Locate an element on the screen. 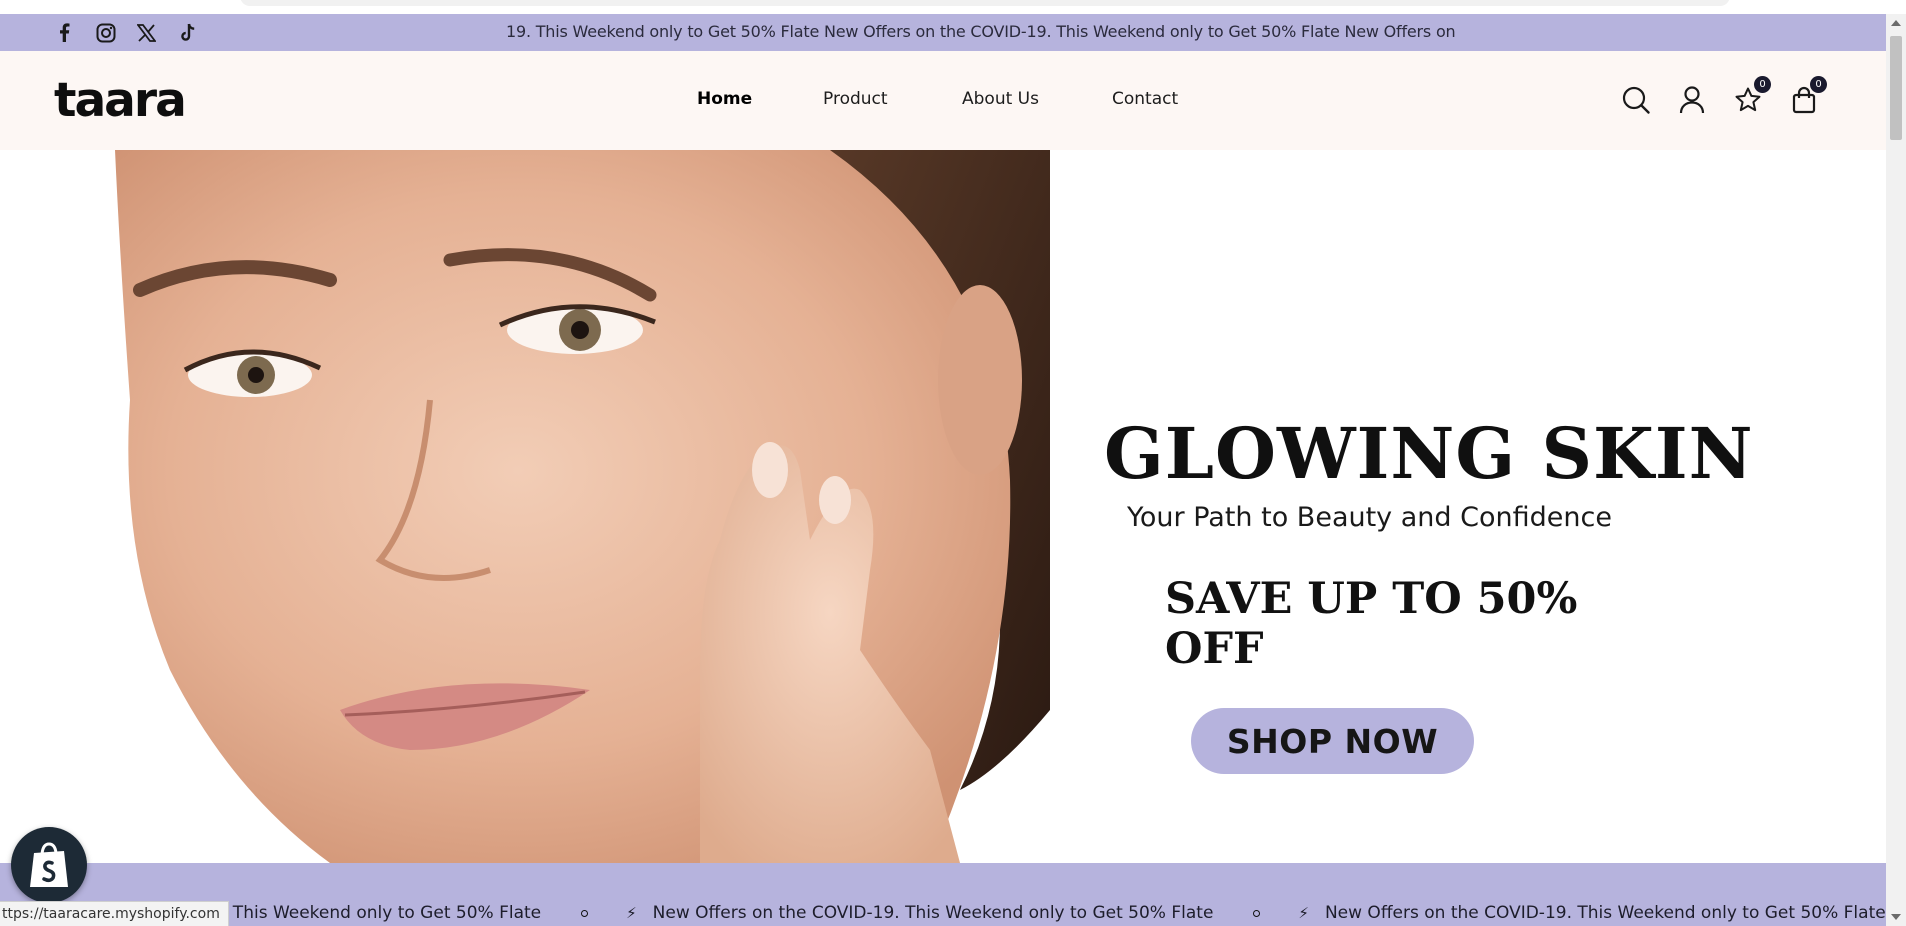  hero-title: GLOWING SKIN is located at coordinates (1429, 453).